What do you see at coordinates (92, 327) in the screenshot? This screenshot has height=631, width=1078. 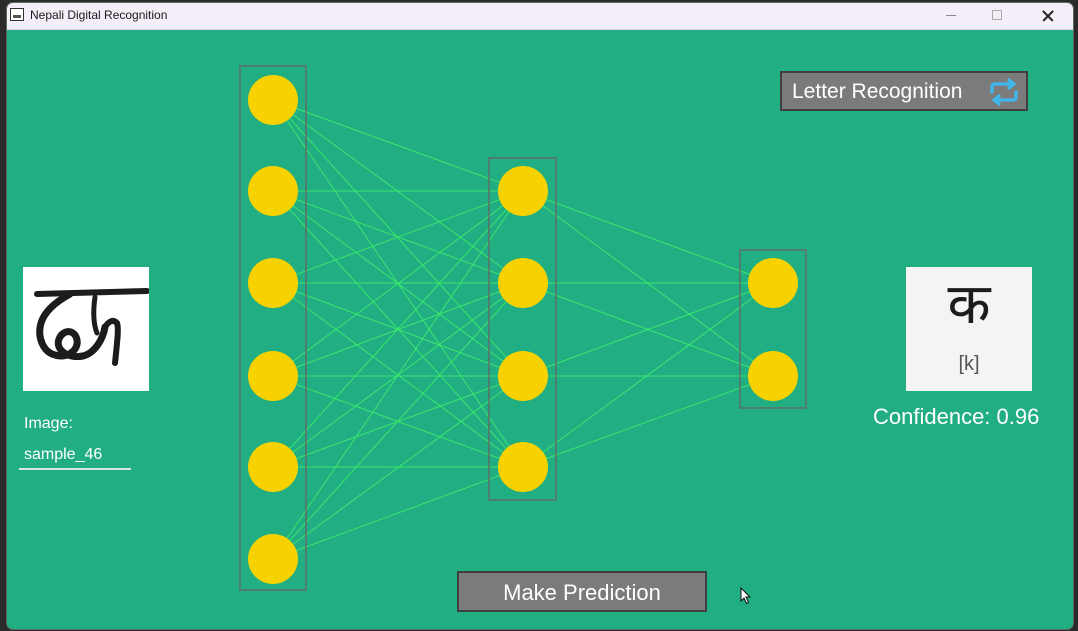 I see `handwritten-ka-image` at bounding box center [92, 327].